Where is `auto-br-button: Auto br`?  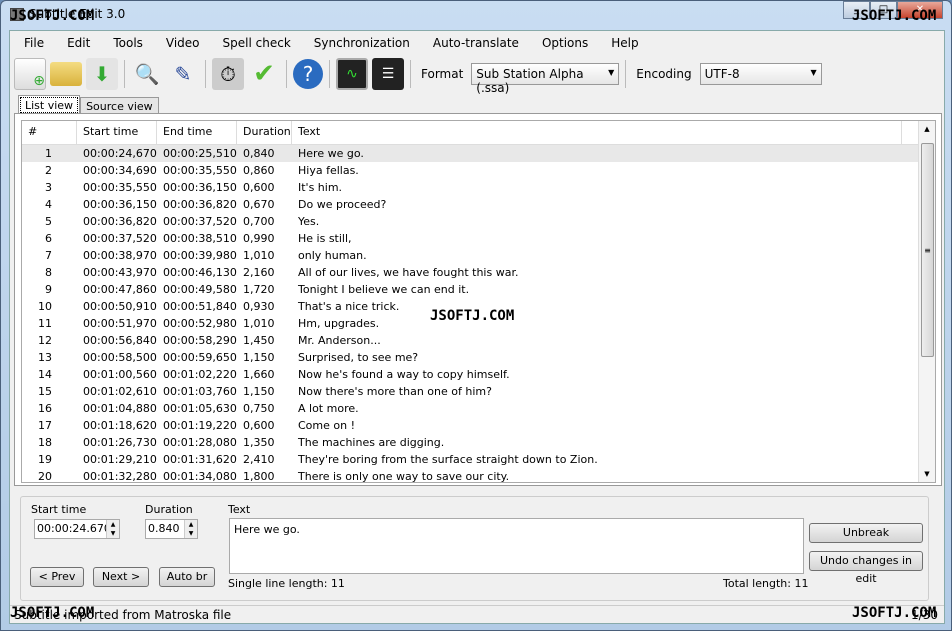
auto-br-button: Auto br is located at coordinates (187, 577).